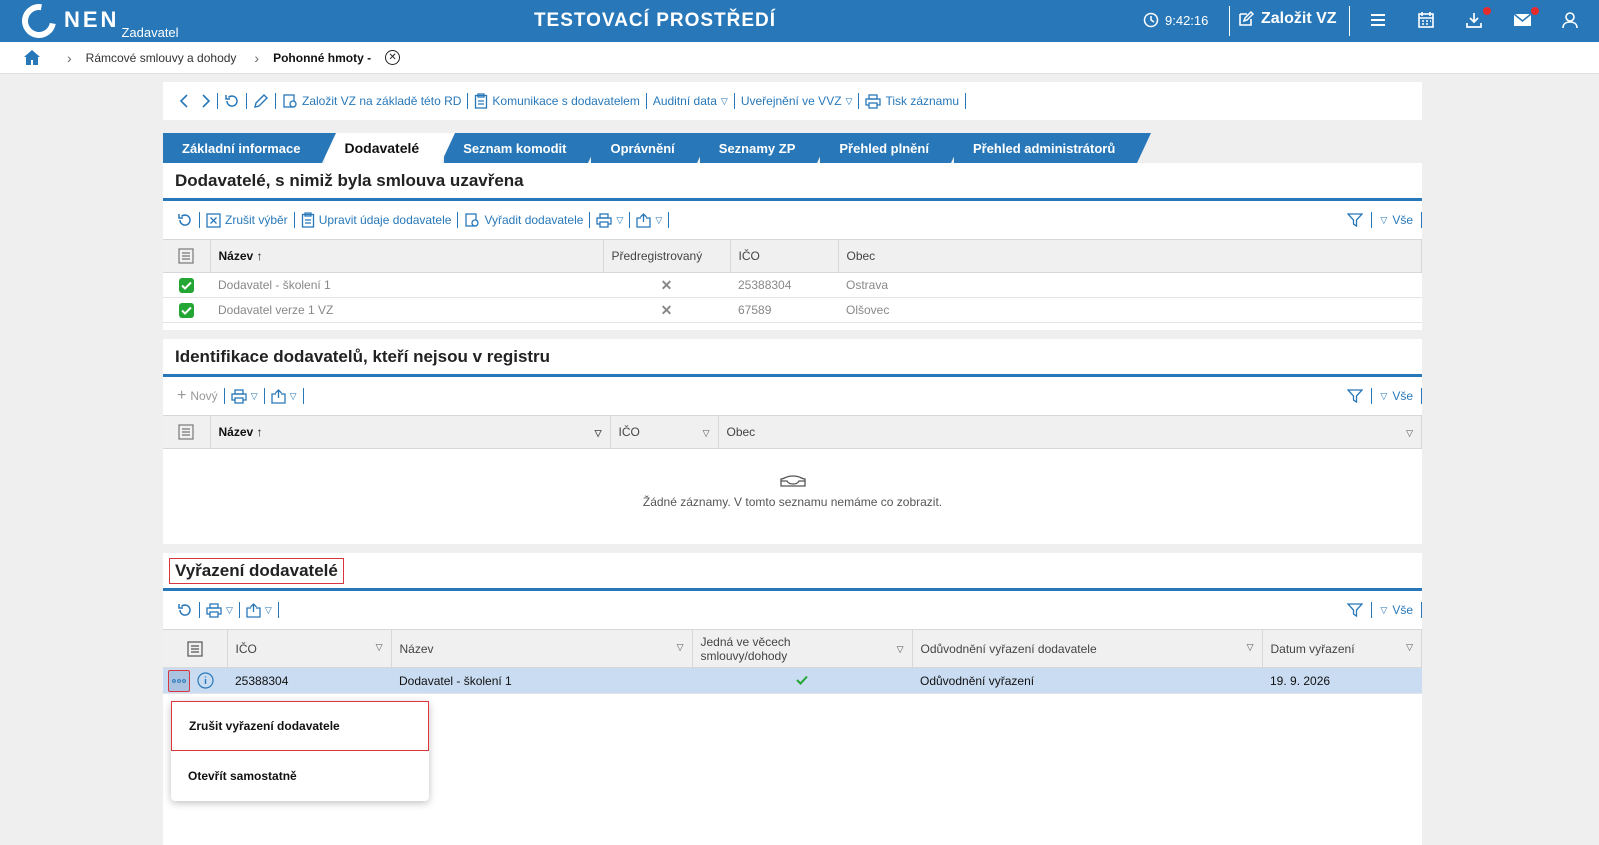 This screenshot has height=845, width=1599. Describe the element at coordinates (1349, 21) in the screenshot. I see `header-divider` at that location.